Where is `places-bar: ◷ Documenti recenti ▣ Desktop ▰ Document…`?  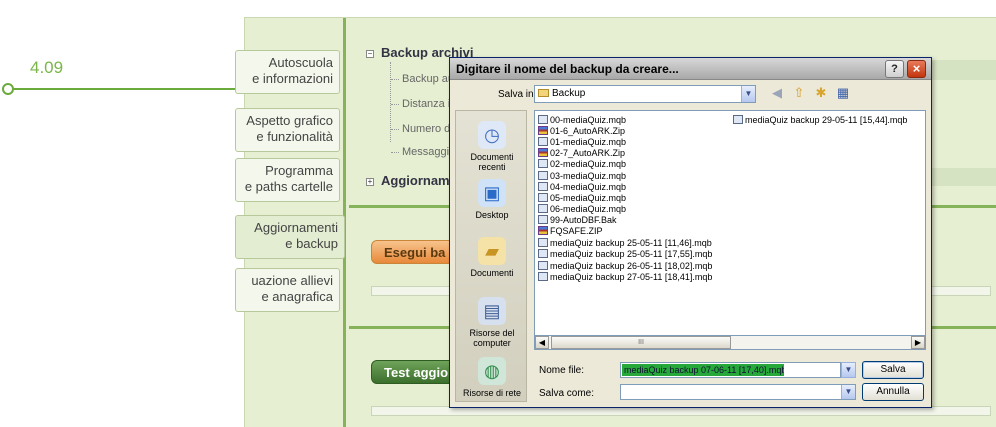 places-bar: ◷ Documenti recenti ▣ Desktop ▰ Document… is located at coordinates (491, 256).